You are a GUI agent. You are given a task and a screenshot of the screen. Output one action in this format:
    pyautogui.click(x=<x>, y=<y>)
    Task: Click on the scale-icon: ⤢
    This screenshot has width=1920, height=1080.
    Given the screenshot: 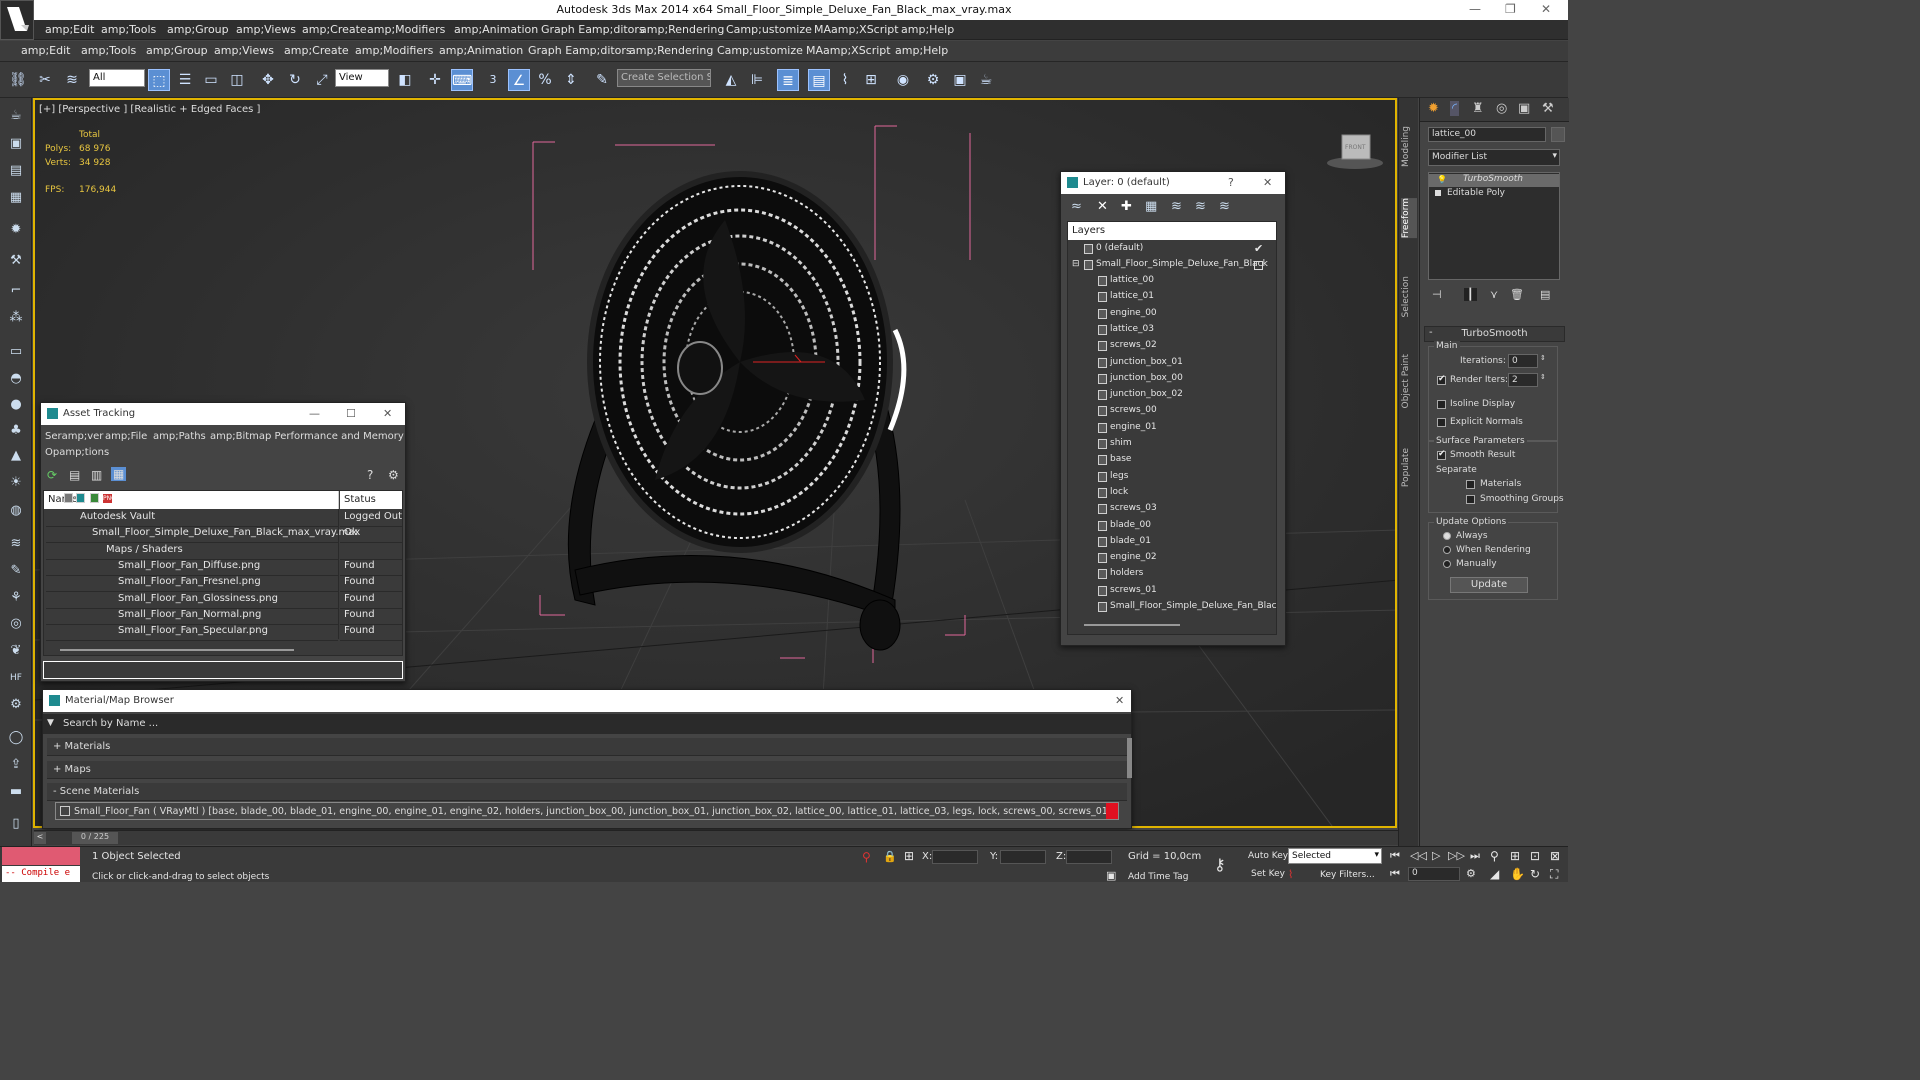 What is the action you would take?
    pyautogui.click(x=322, y=80)
    